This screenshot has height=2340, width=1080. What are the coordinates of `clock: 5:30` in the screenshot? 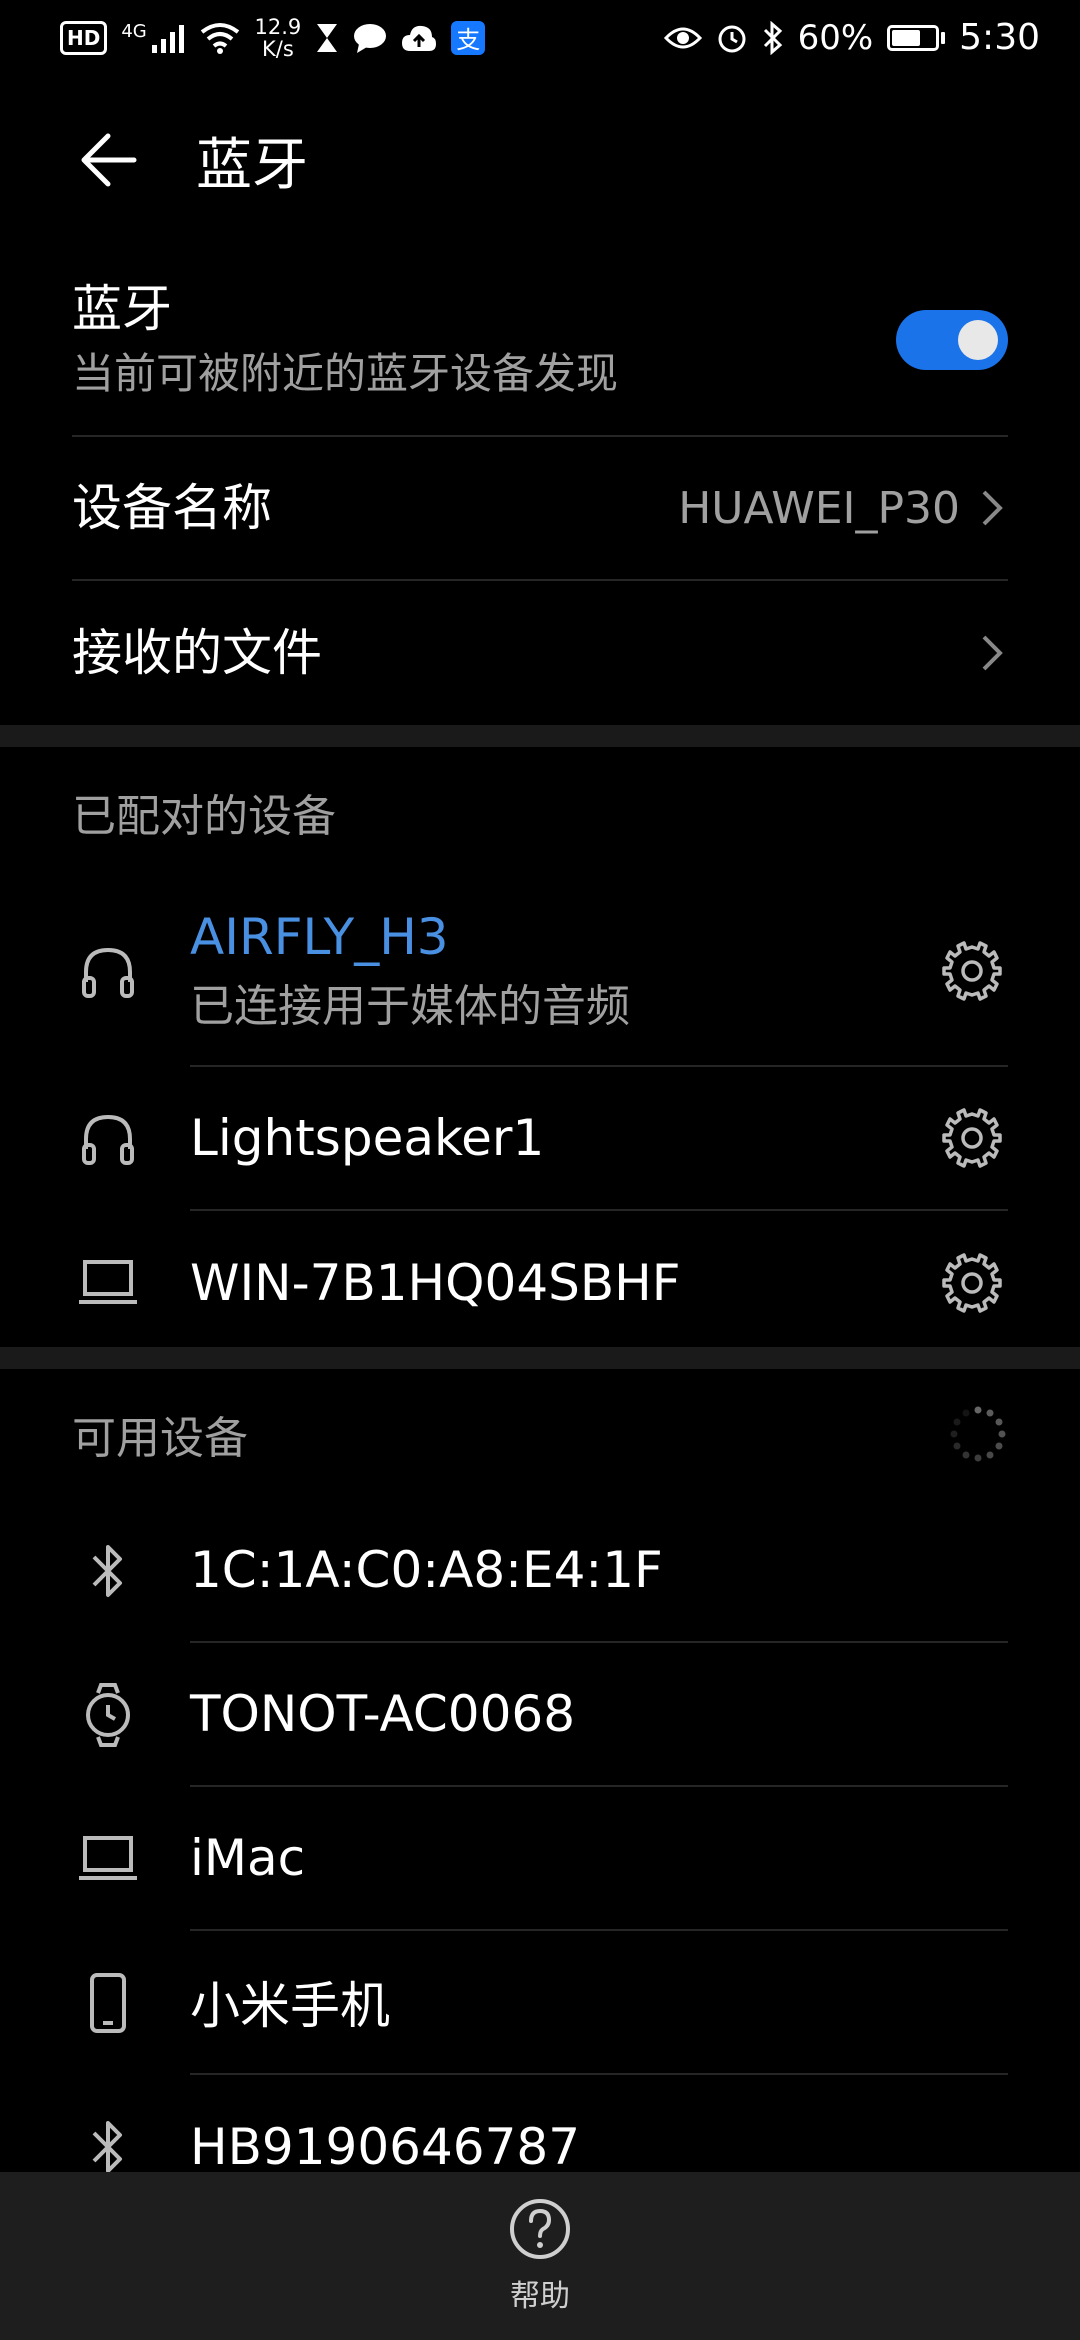 It's located at (999, 37).